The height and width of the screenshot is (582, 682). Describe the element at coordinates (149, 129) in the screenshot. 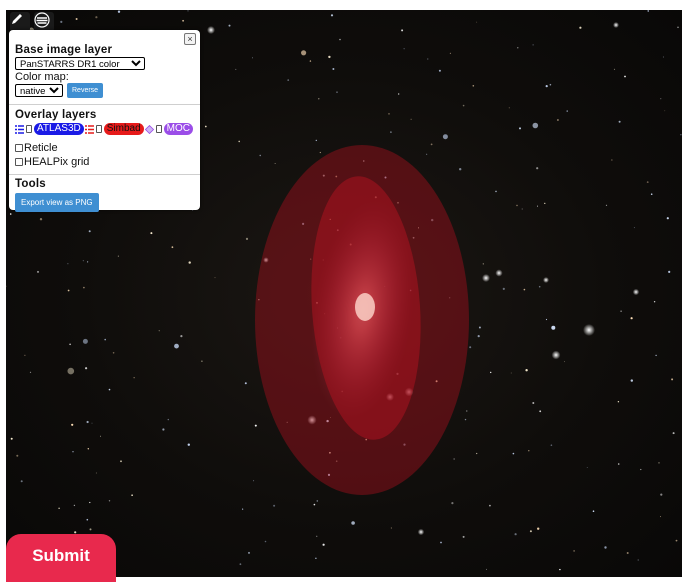

I see `diamond-icon` at that location.